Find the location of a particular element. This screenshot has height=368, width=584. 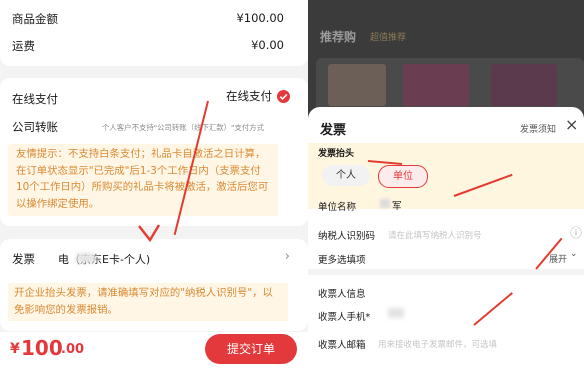

shipping-label: 运费 is located at coordinates (23, 46).